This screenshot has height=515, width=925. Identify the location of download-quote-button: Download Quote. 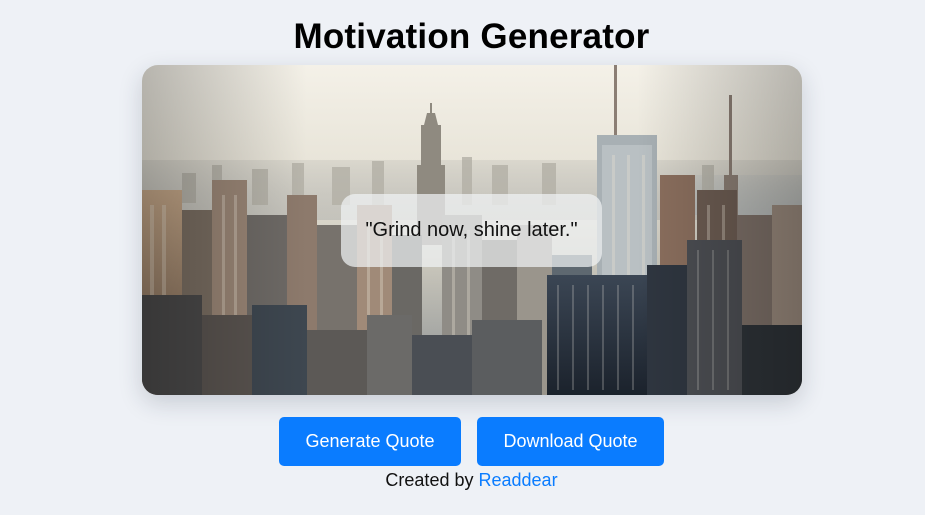
(570, 441).